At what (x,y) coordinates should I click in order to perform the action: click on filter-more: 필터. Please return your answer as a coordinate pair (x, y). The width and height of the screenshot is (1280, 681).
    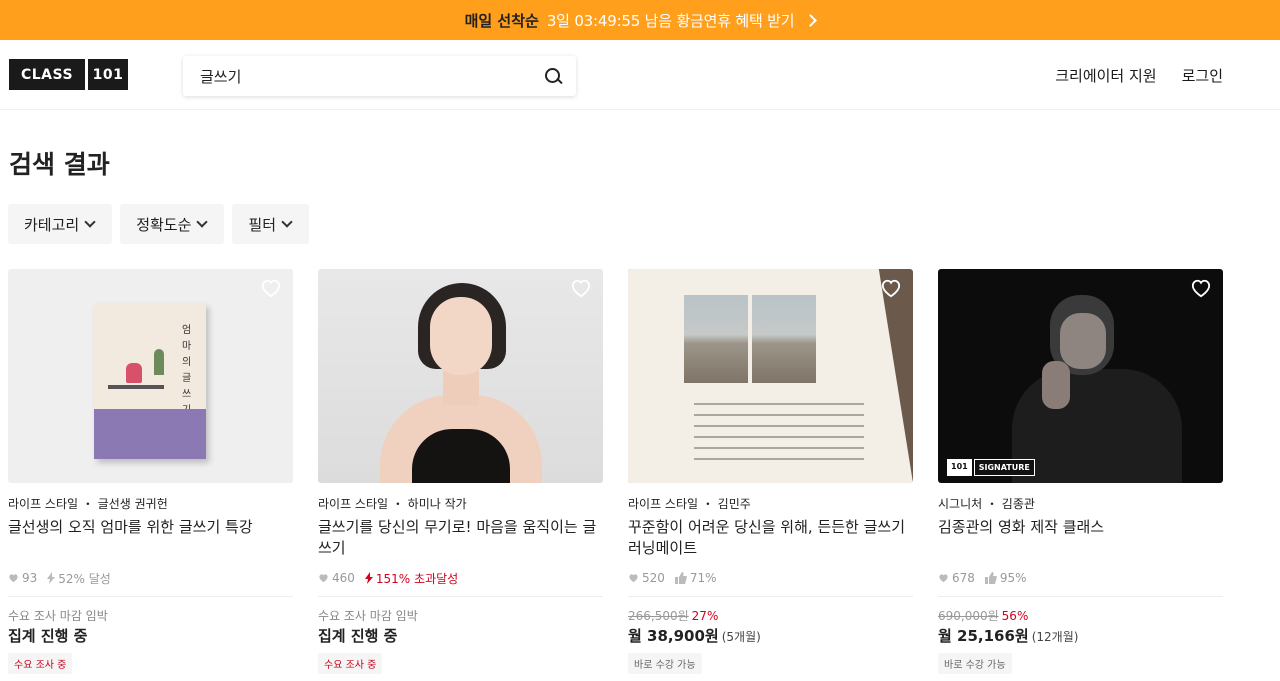
    Looking at the image, I should click on (271, 224).